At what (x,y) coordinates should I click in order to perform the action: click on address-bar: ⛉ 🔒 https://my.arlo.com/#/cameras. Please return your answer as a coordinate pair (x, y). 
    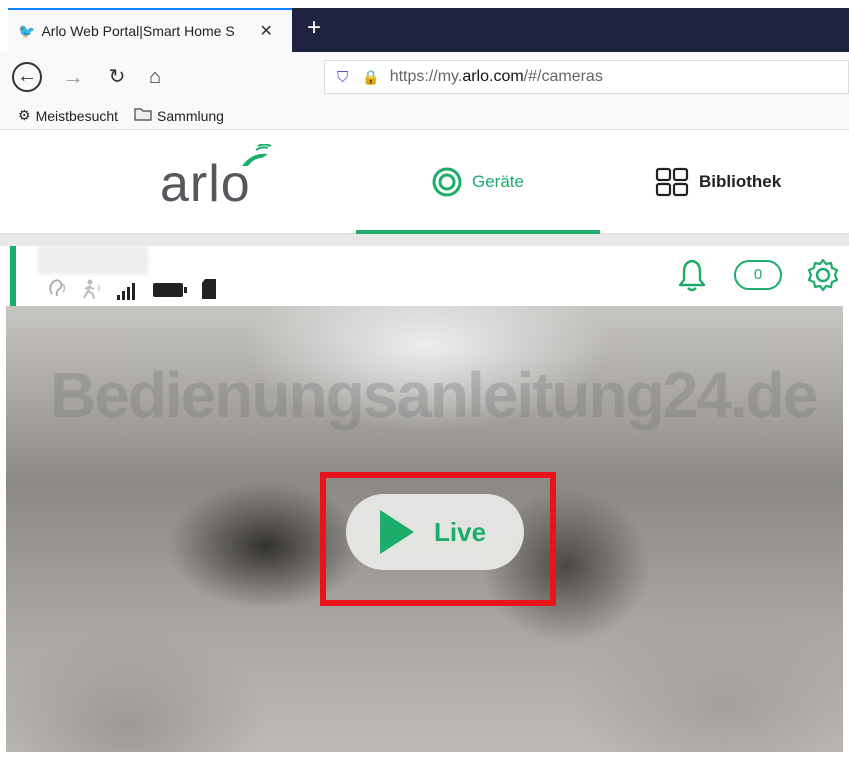
    Looking at the image, I should click on (586, 77).